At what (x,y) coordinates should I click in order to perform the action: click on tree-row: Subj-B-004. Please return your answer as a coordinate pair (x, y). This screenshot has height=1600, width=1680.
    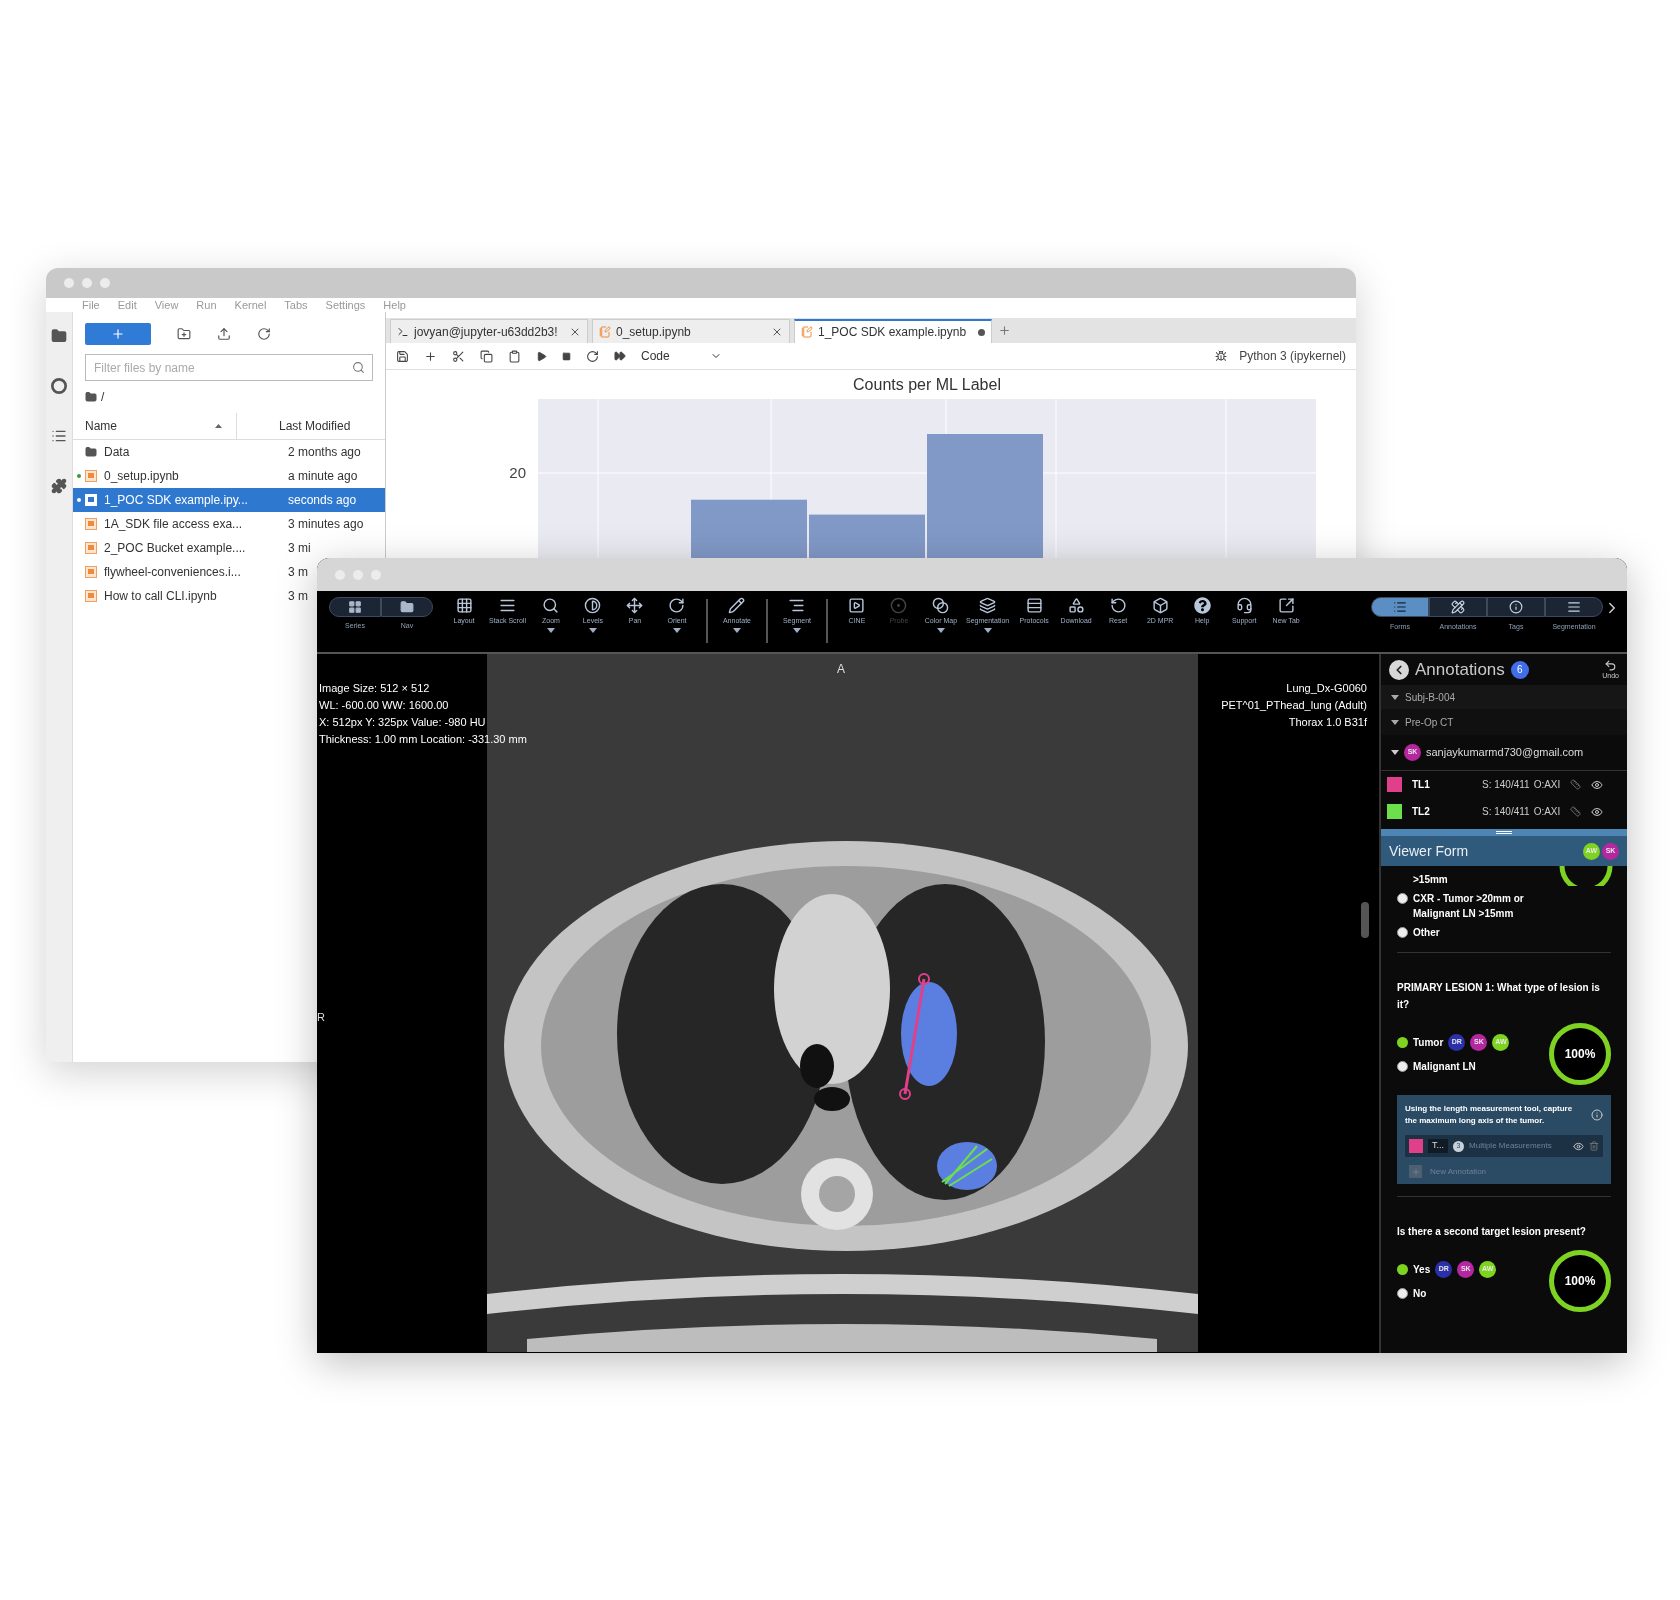
    Looking at the image, I should click on (1504, 697).